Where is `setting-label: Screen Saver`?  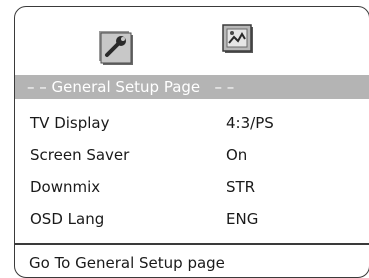 setting-label: Screen Saver is located at coordinates (80, 155).